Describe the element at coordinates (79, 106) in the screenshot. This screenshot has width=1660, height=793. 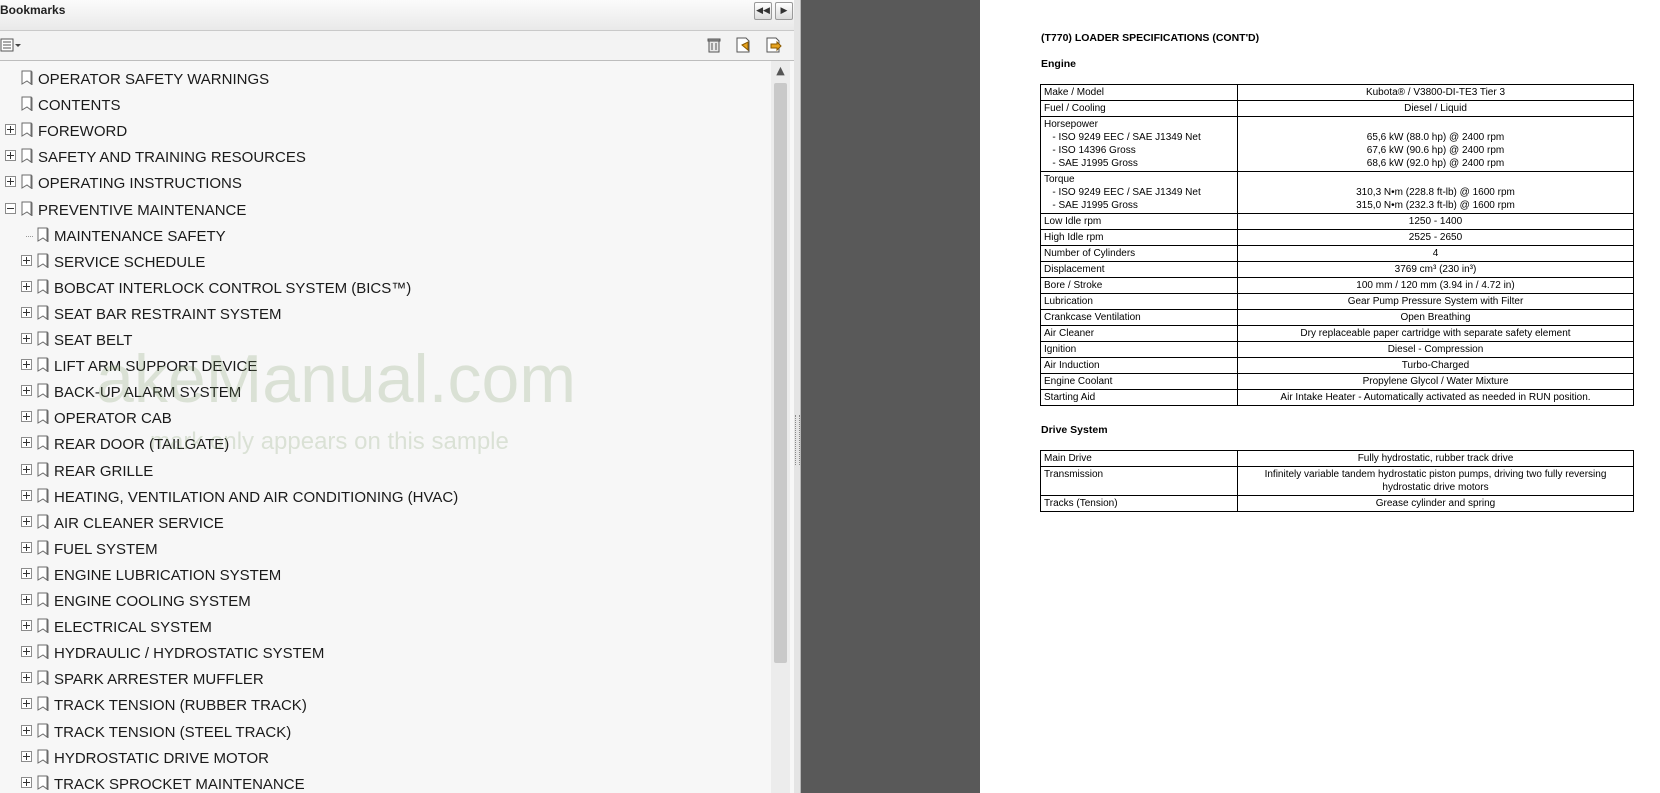
I see `bookmark-label: CONTENTS` at that location.